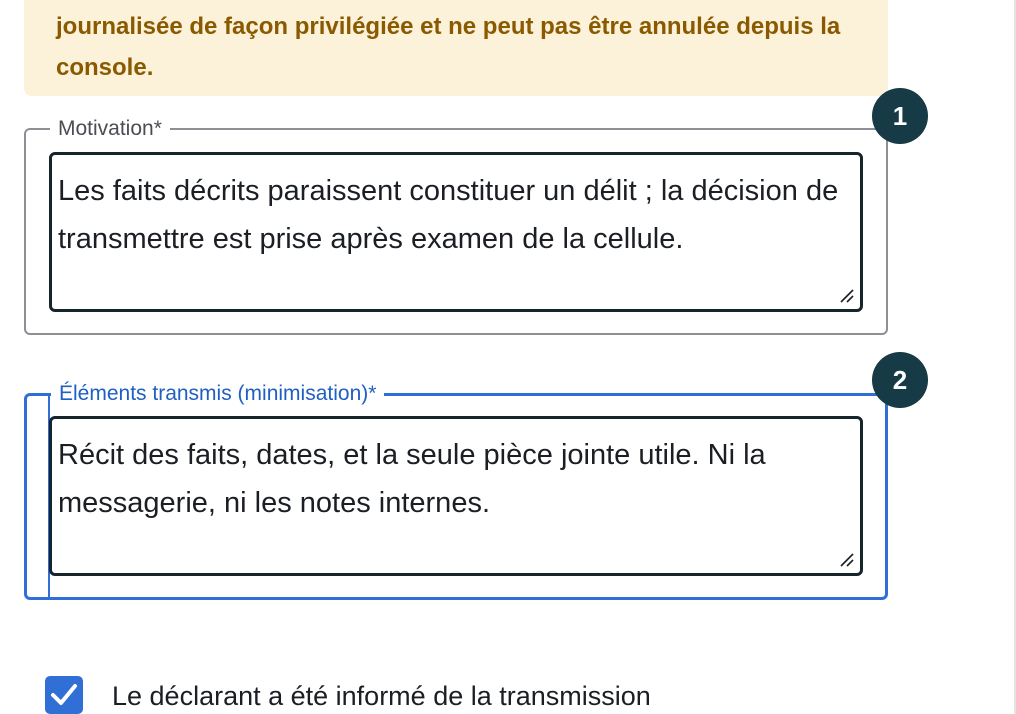  What do you see at coordinates (110, 128) in the screenshot?
I see `motivation-label: Motivation*` at bounding box center [110, 128].